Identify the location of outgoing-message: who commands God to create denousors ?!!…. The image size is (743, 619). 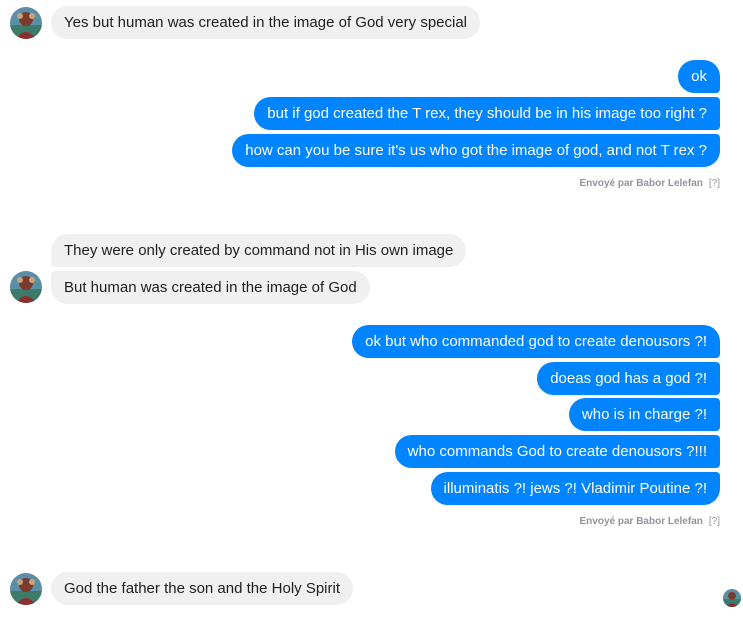
(557, 451).